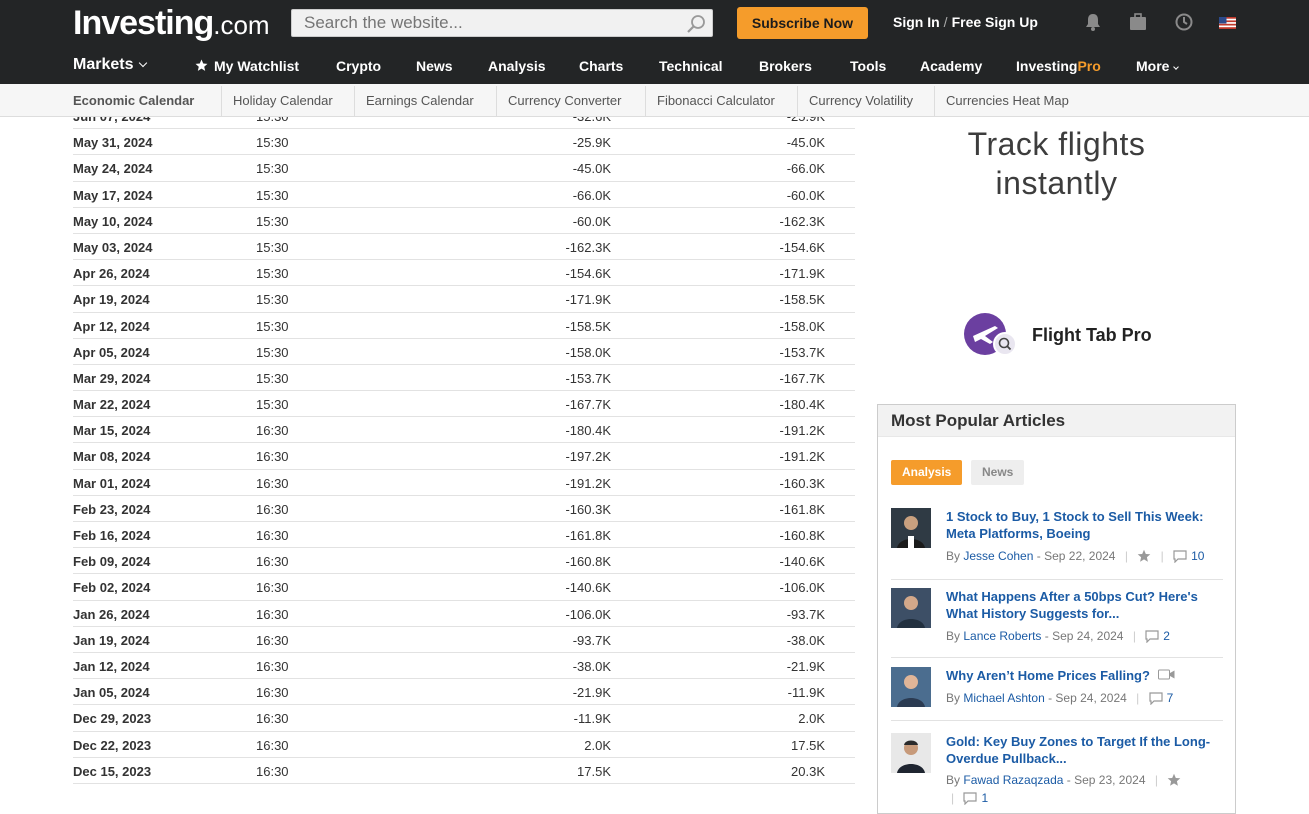  Describe the element at coordinates (517, 66) in the screenshot. I see `nav-analysis: Analysis` at that location.